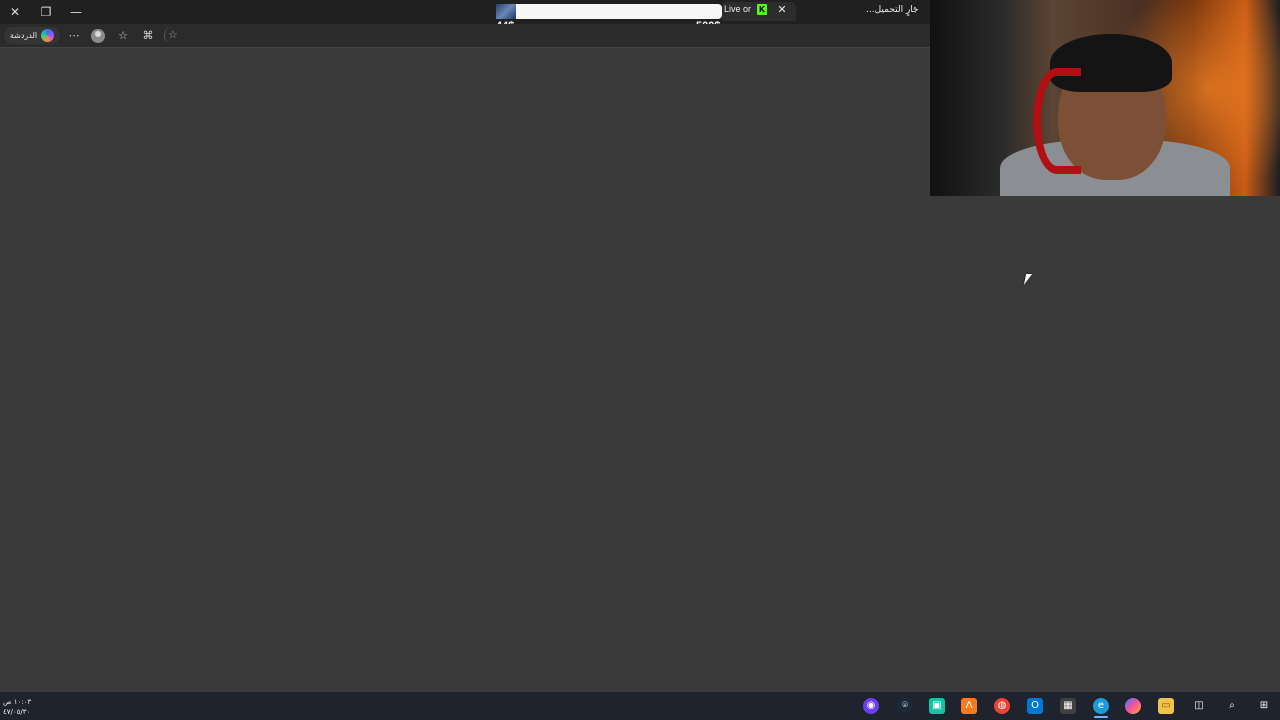 This screenshot has width=1280, height=720. Describe the element at coordinates (892, 10) in the screenshot. I see `loading-tab-title: ...جارٍ التحميل` at that location.